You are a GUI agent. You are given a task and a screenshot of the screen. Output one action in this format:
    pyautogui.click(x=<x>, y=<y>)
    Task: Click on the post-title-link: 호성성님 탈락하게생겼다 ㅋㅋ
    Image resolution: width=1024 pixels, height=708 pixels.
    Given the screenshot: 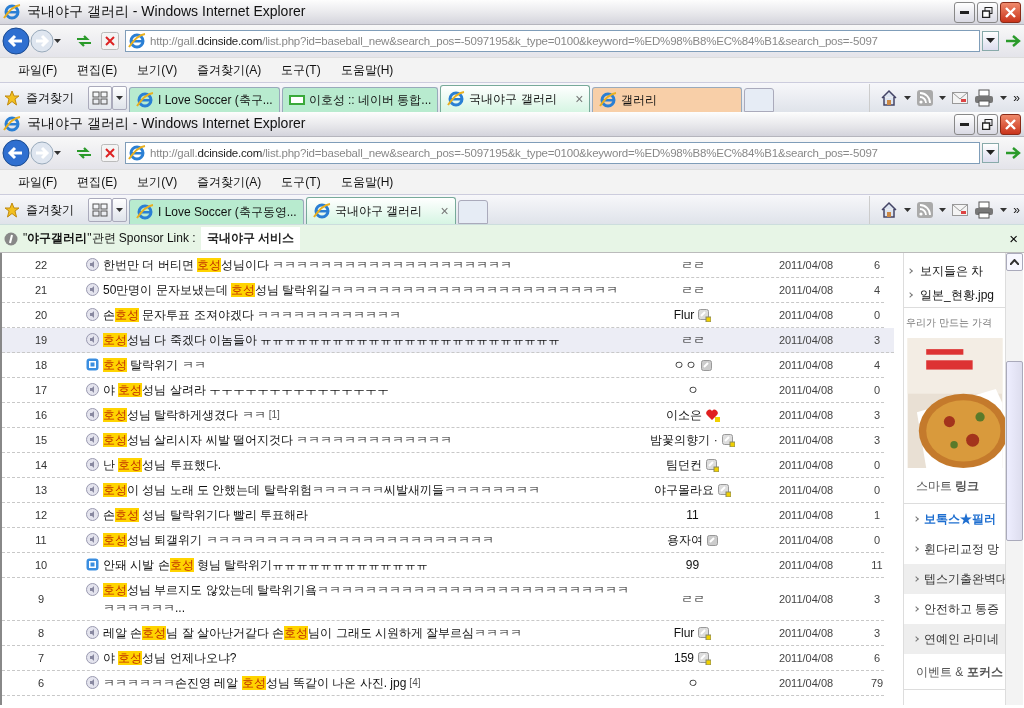 What is the action you would take?
    pyautogui.click(x=184, y=415)
    